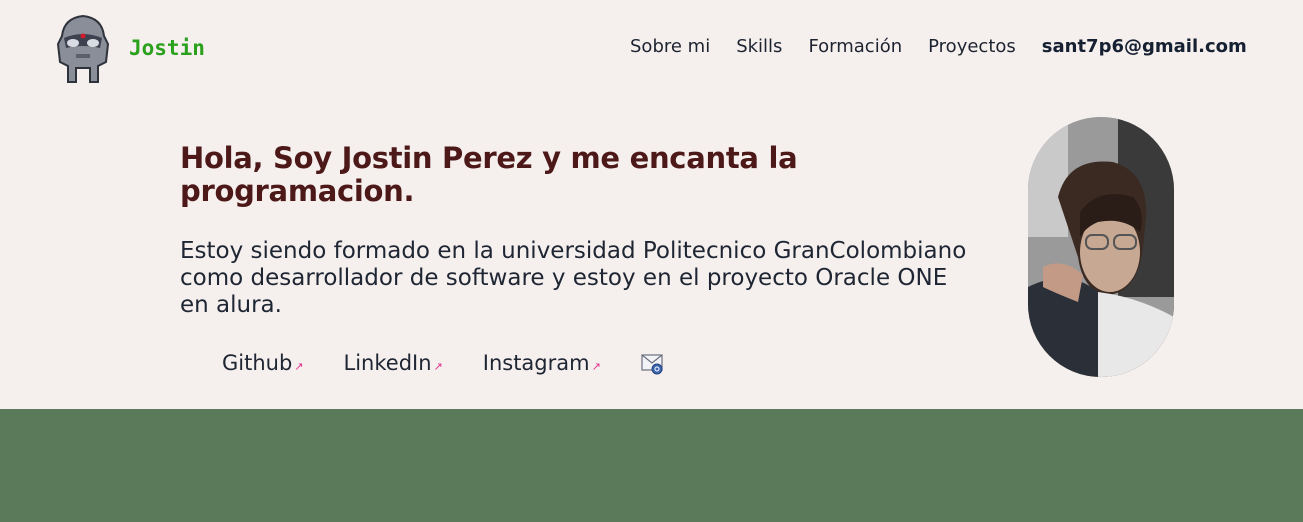  What do you see at coordinates (536, 363) in the screenshot?
I see `instagram-label: Instagram` at bounding box center [536, 363].